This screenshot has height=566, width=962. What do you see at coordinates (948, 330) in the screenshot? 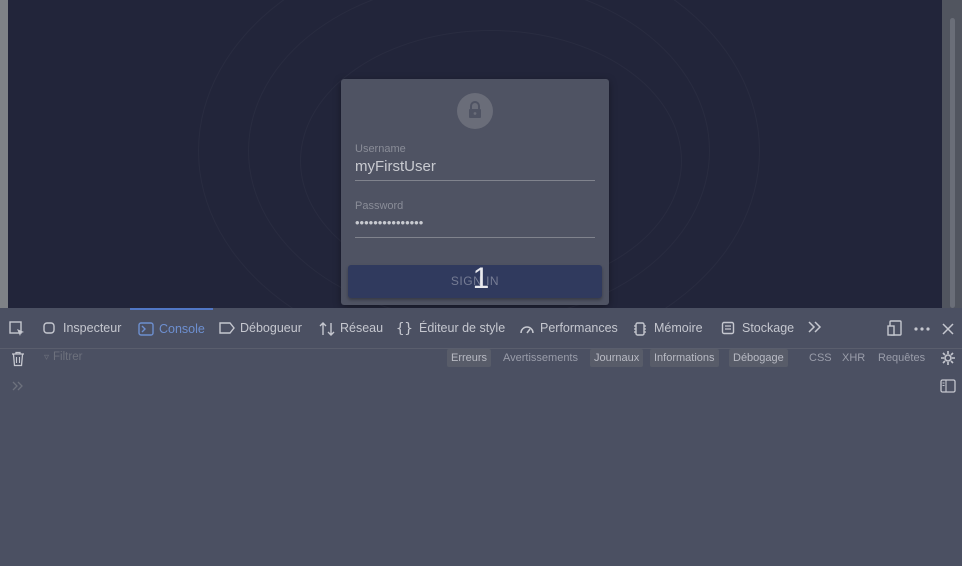
I see `close-icon` at bounding box center [948, 330].